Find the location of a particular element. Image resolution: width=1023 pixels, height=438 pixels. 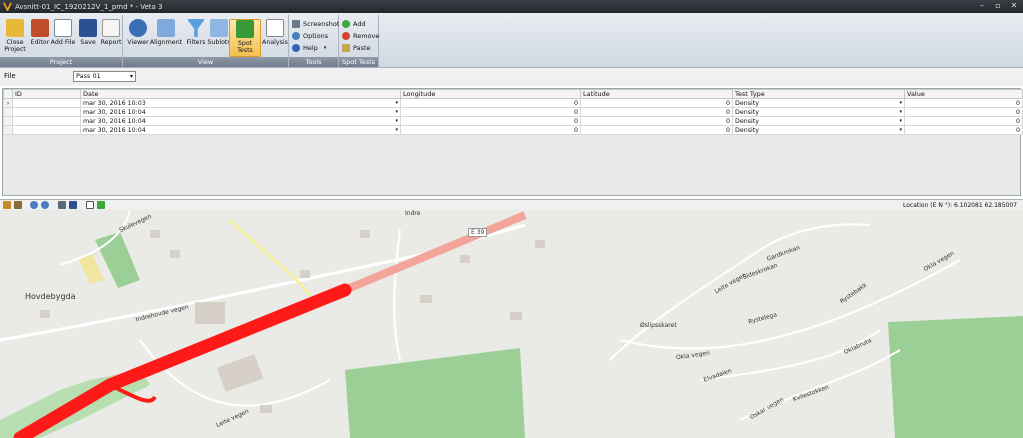

close-project-button: Close Project is located at coordinates (15, 38).